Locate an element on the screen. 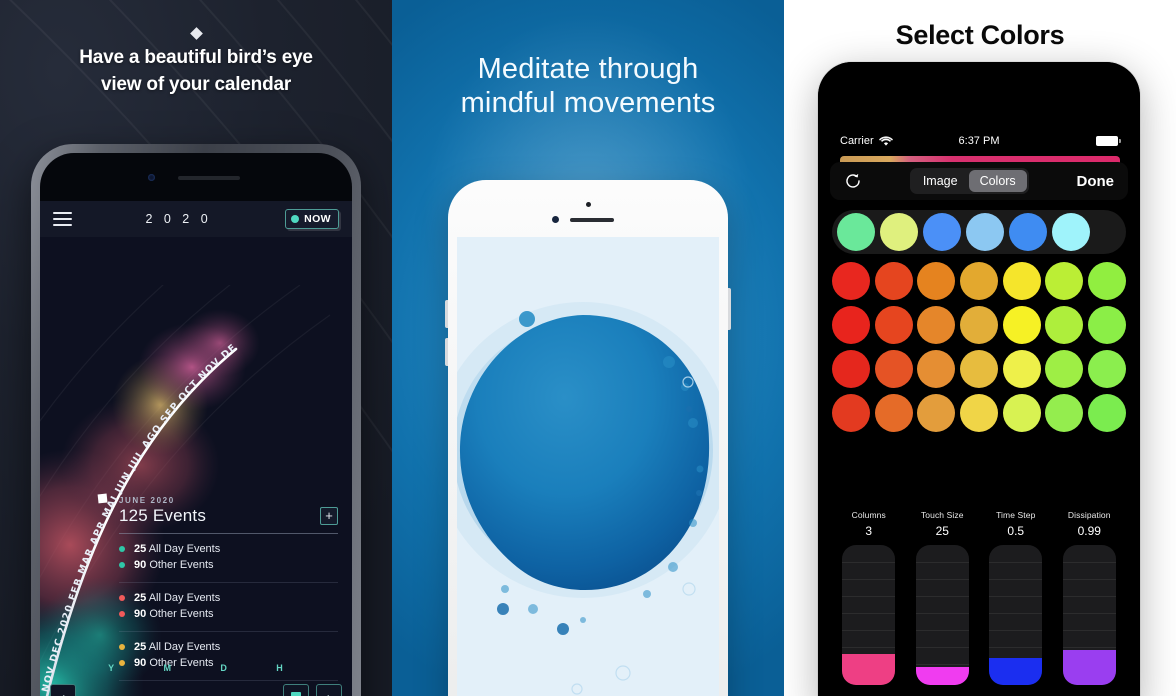 Image resolution: width=1176 pixels, height=696 pixels. prev-button: ‹ is located at coordinates (63, 690).